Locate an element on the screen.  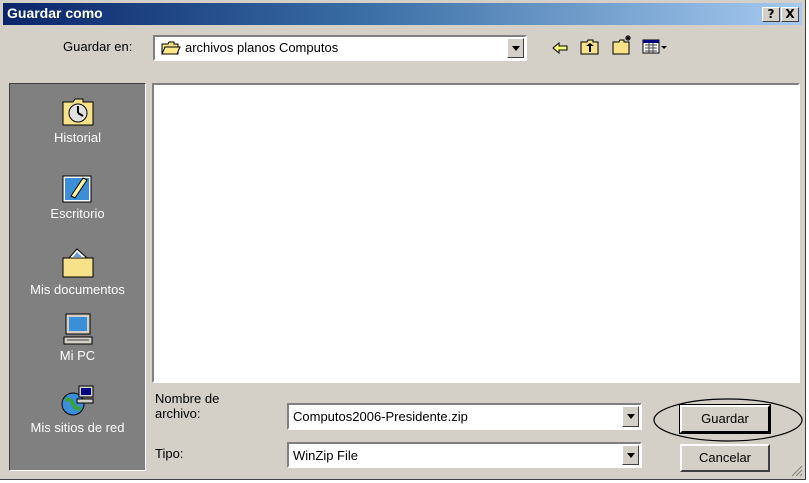
place-historial: Historial is located at coordinates (77, 119).